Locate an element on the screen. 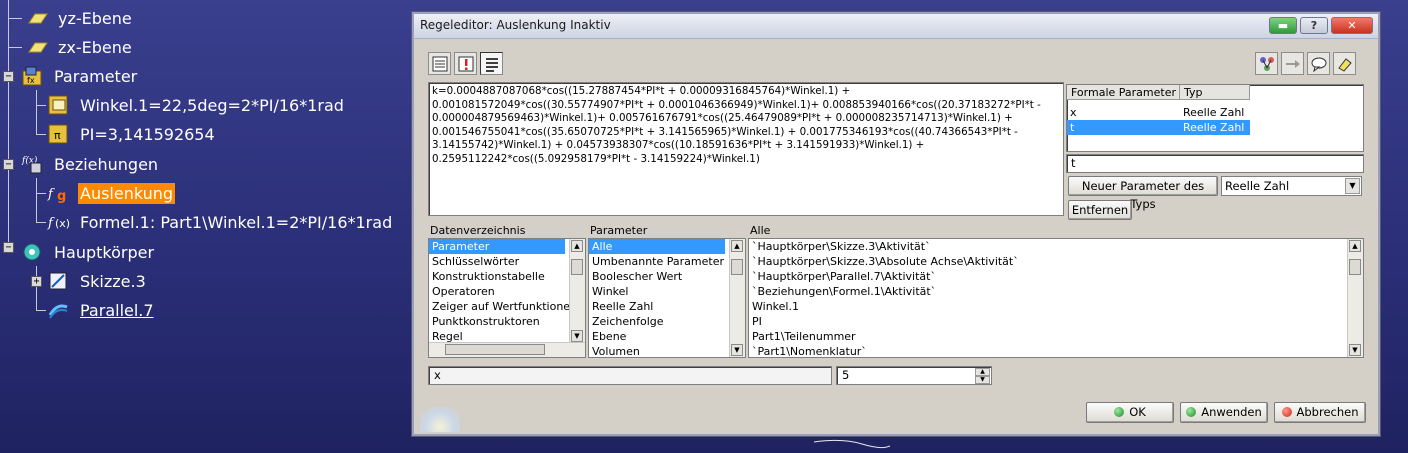 The height and width of the screenshot is (453, 1408). list-item: Zeichenfolge is located at coordinates (667, 321).